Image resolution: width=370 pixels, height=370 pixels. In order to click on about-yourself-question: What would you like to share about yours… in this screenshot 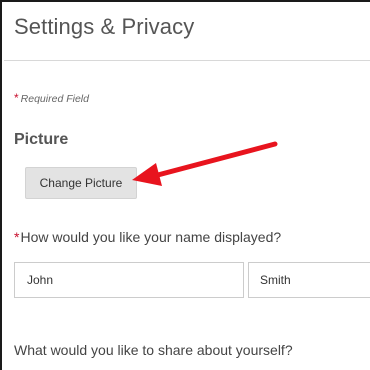, I will do `click(153, 350)`.